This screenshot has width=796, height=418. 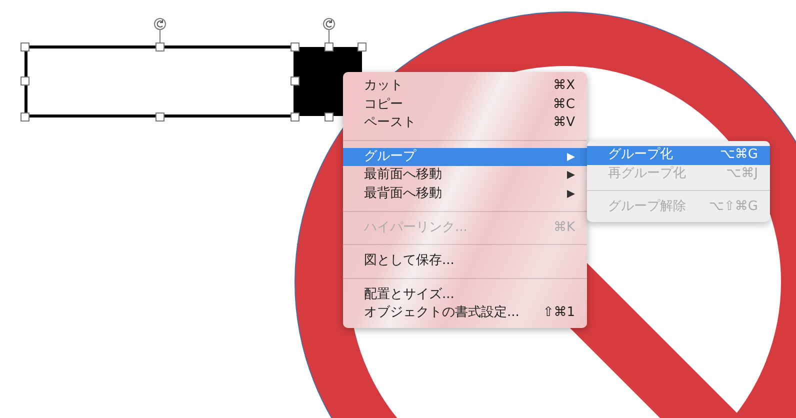 I want to click on menu-item: カット ⌘X, so click(x=465, y=86).